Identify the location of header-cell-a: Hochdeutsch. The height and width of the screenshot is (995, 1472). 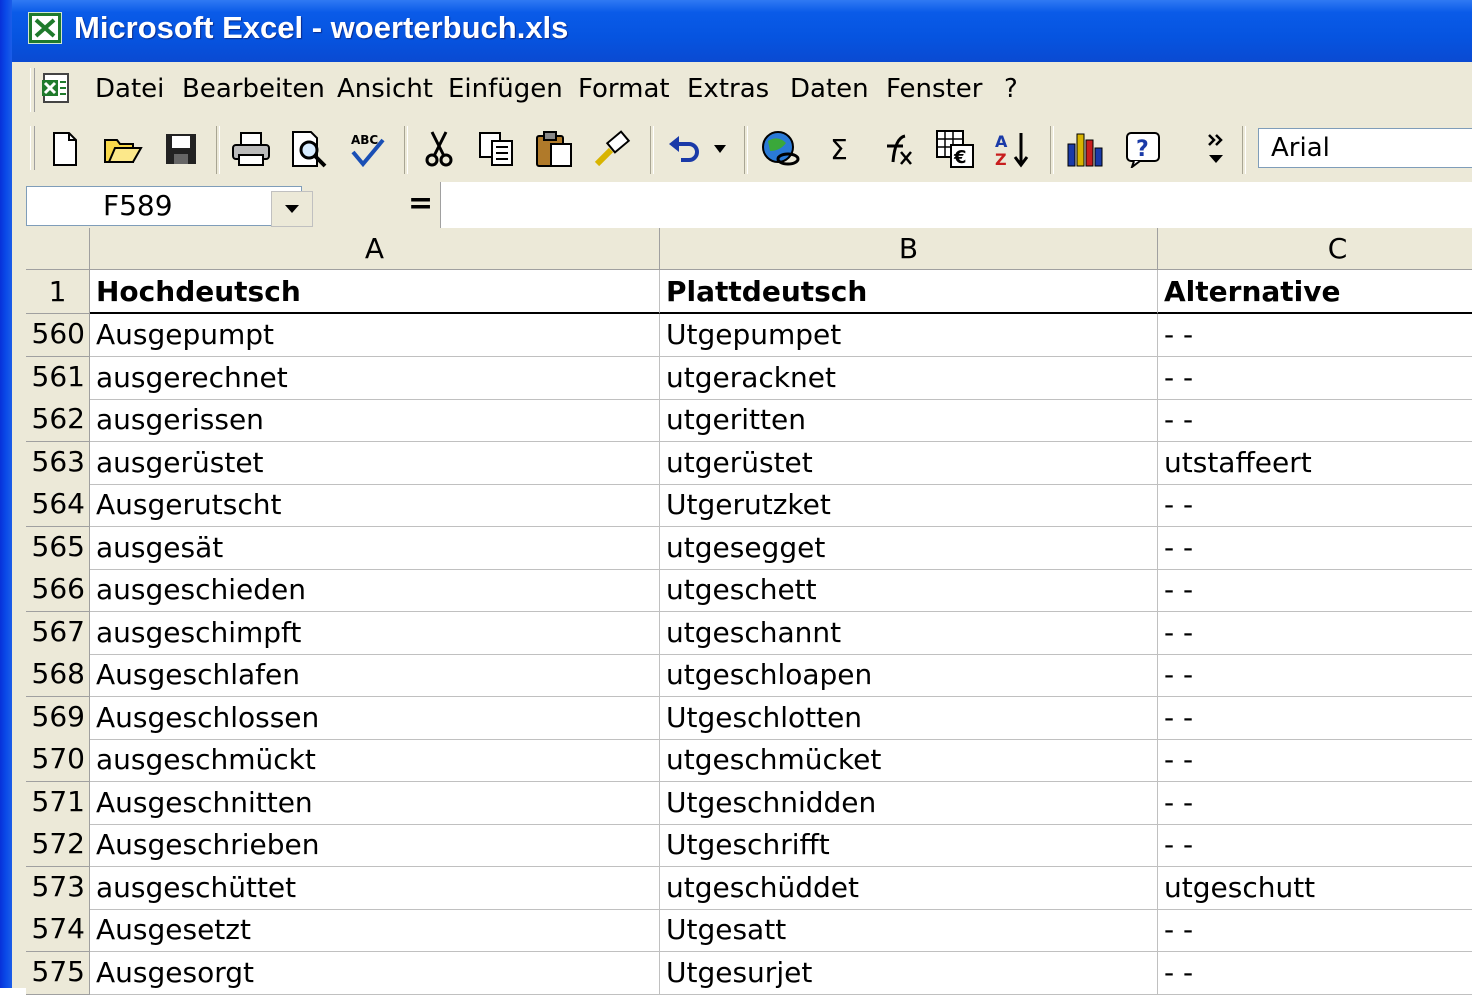
(375, 292).